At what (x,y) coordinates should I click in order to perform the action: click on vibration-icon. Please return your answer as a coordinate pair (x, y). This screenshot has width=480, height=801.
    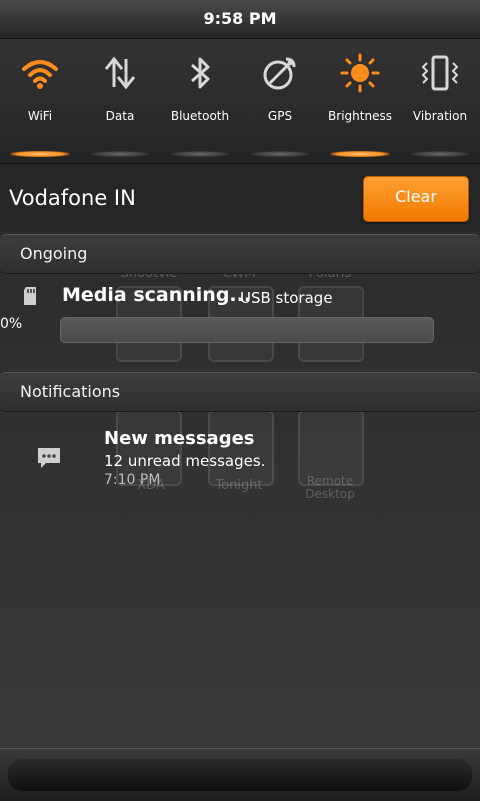
    Looking at the image, I should click on (440, 73).